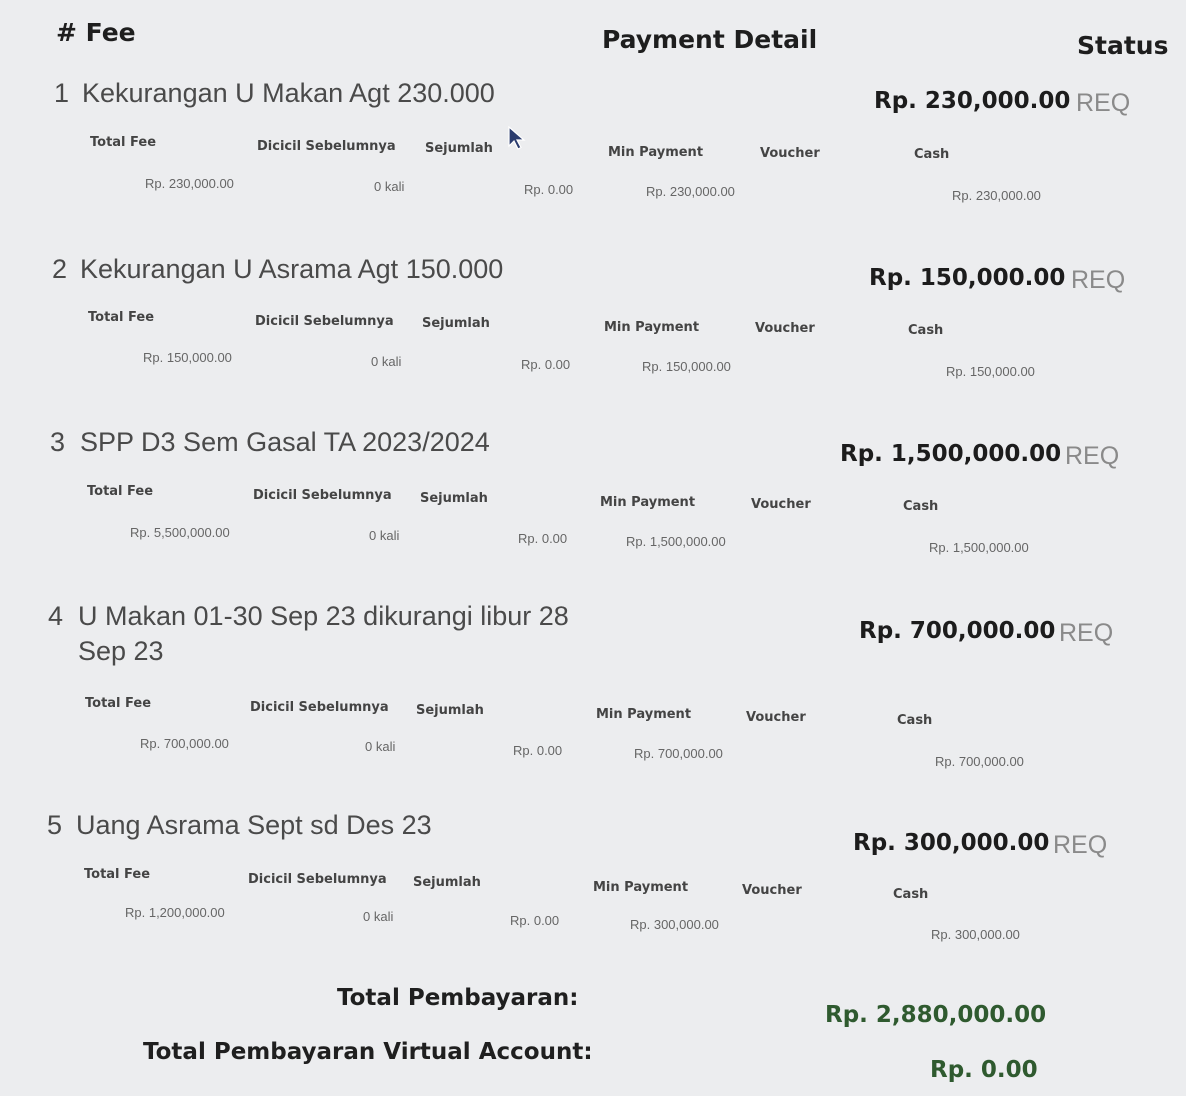 This screenshot has height=1096, width=1186. What do you see at coordinates (180, 532) in the screenshot?
I see `total-fee-value: Rp. 5,500,000.00` at bounding box center [180, 532].